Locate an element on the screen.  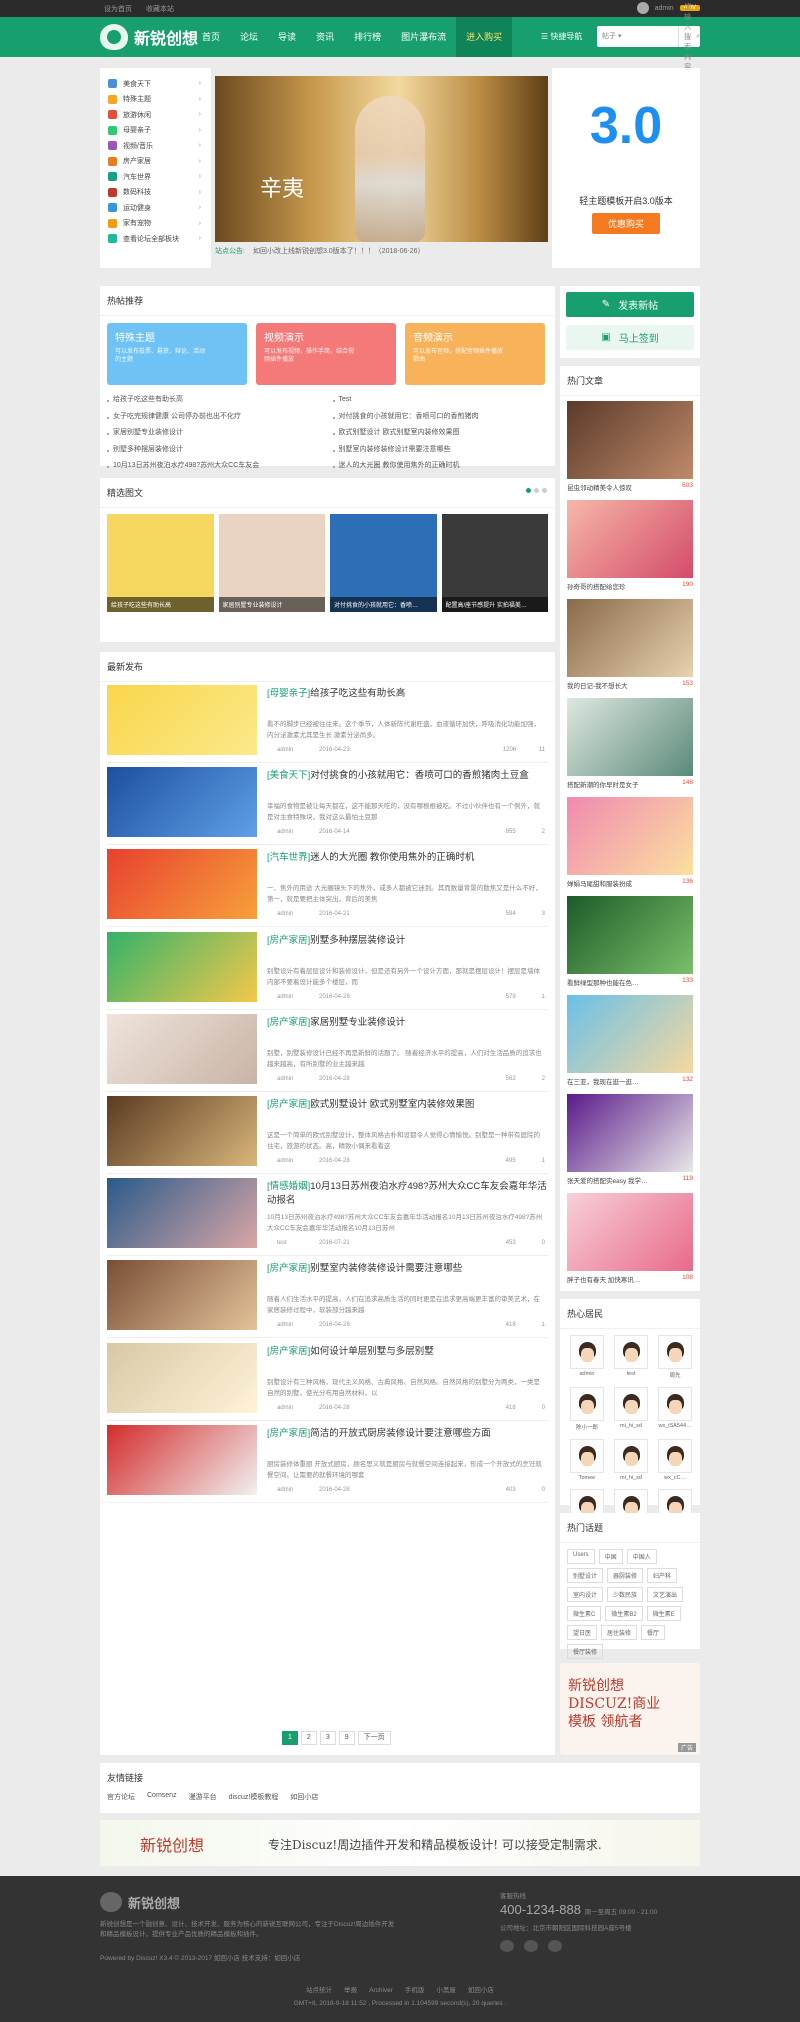
post-title: [房产家居]如何设计单层别墅与多层别墅 is located at coordinates (407, 1352).